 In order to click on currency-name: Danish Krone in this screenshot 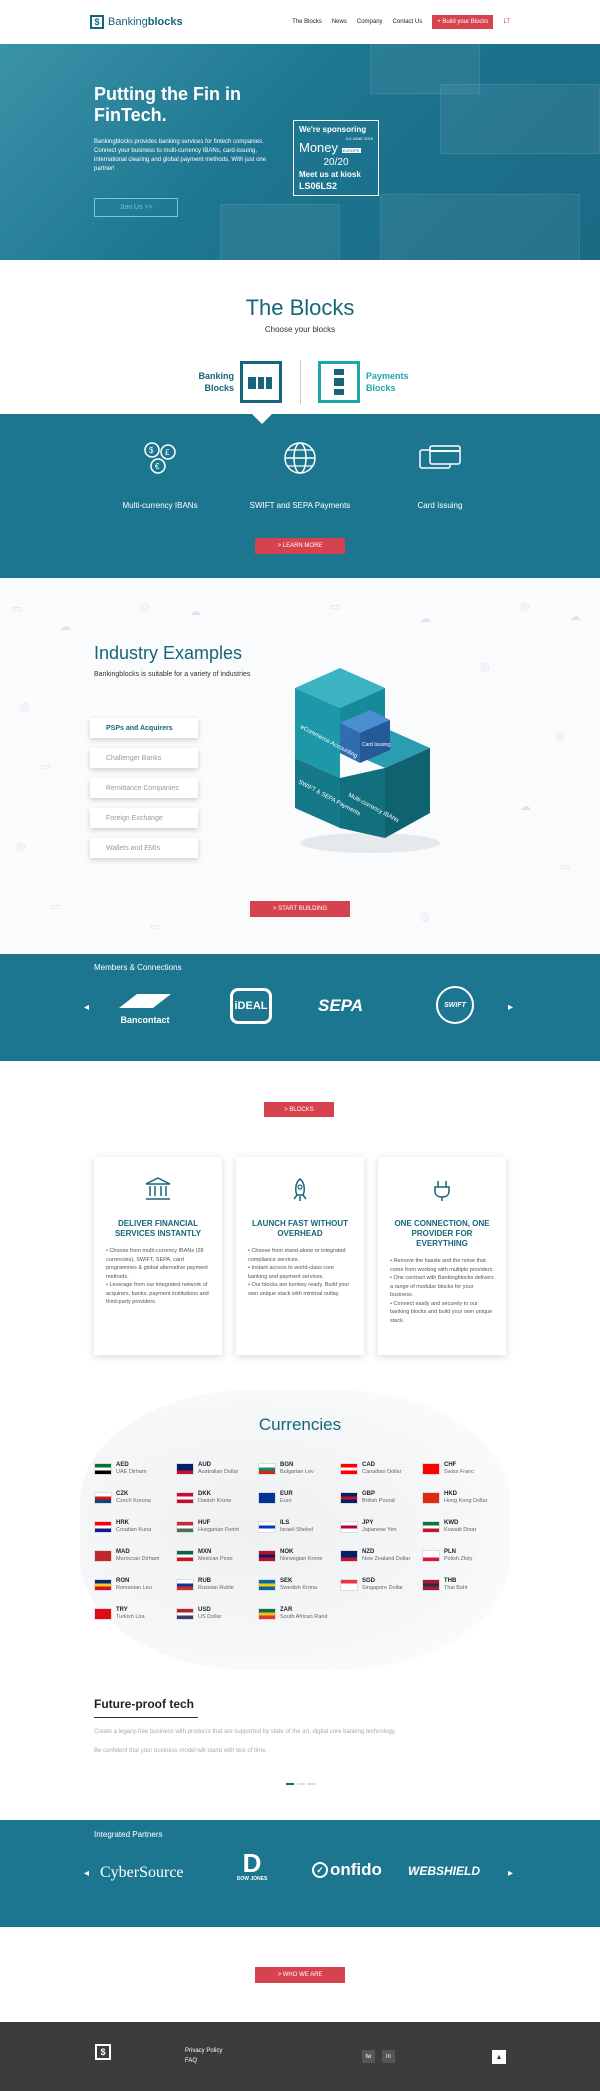, I will do `click(215, 1501)`.